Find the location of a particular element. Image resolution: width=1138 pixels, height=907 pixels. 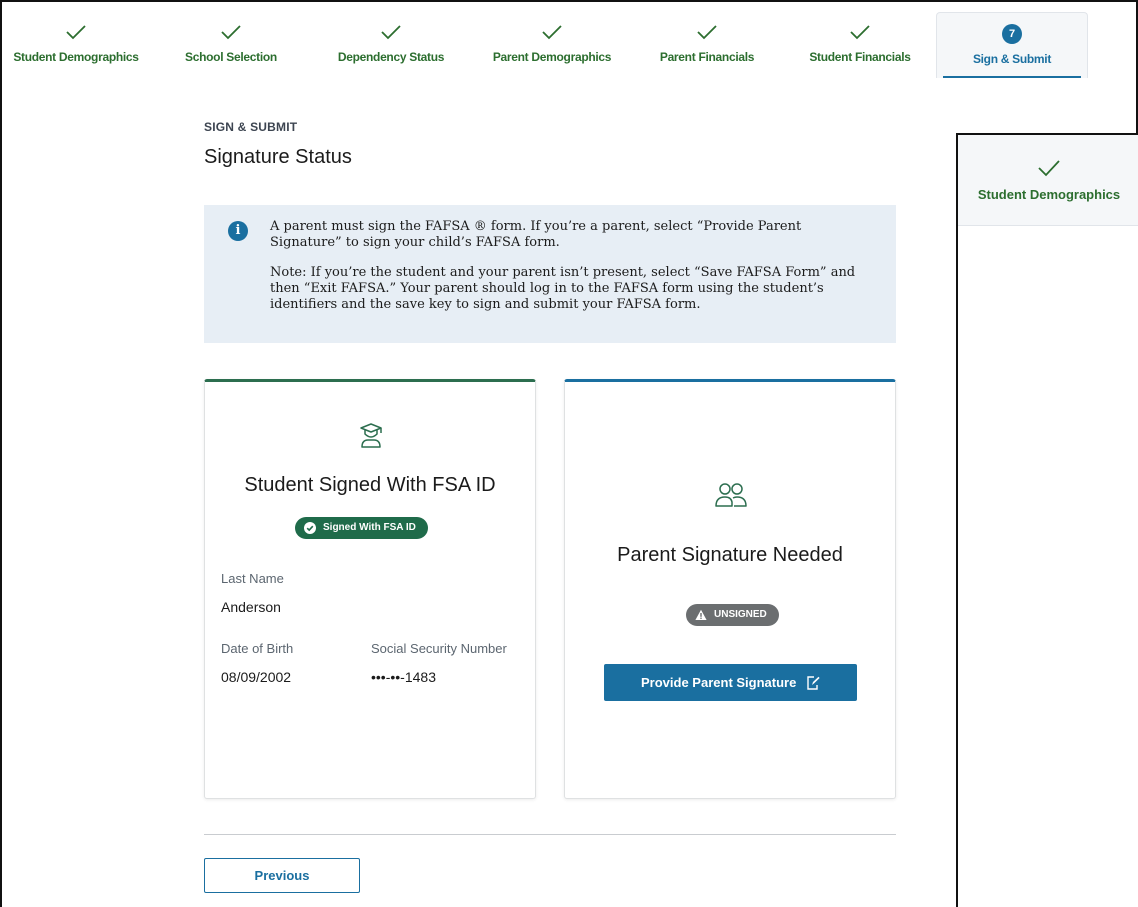

graduate-icon is located at coordinates (371, 435).